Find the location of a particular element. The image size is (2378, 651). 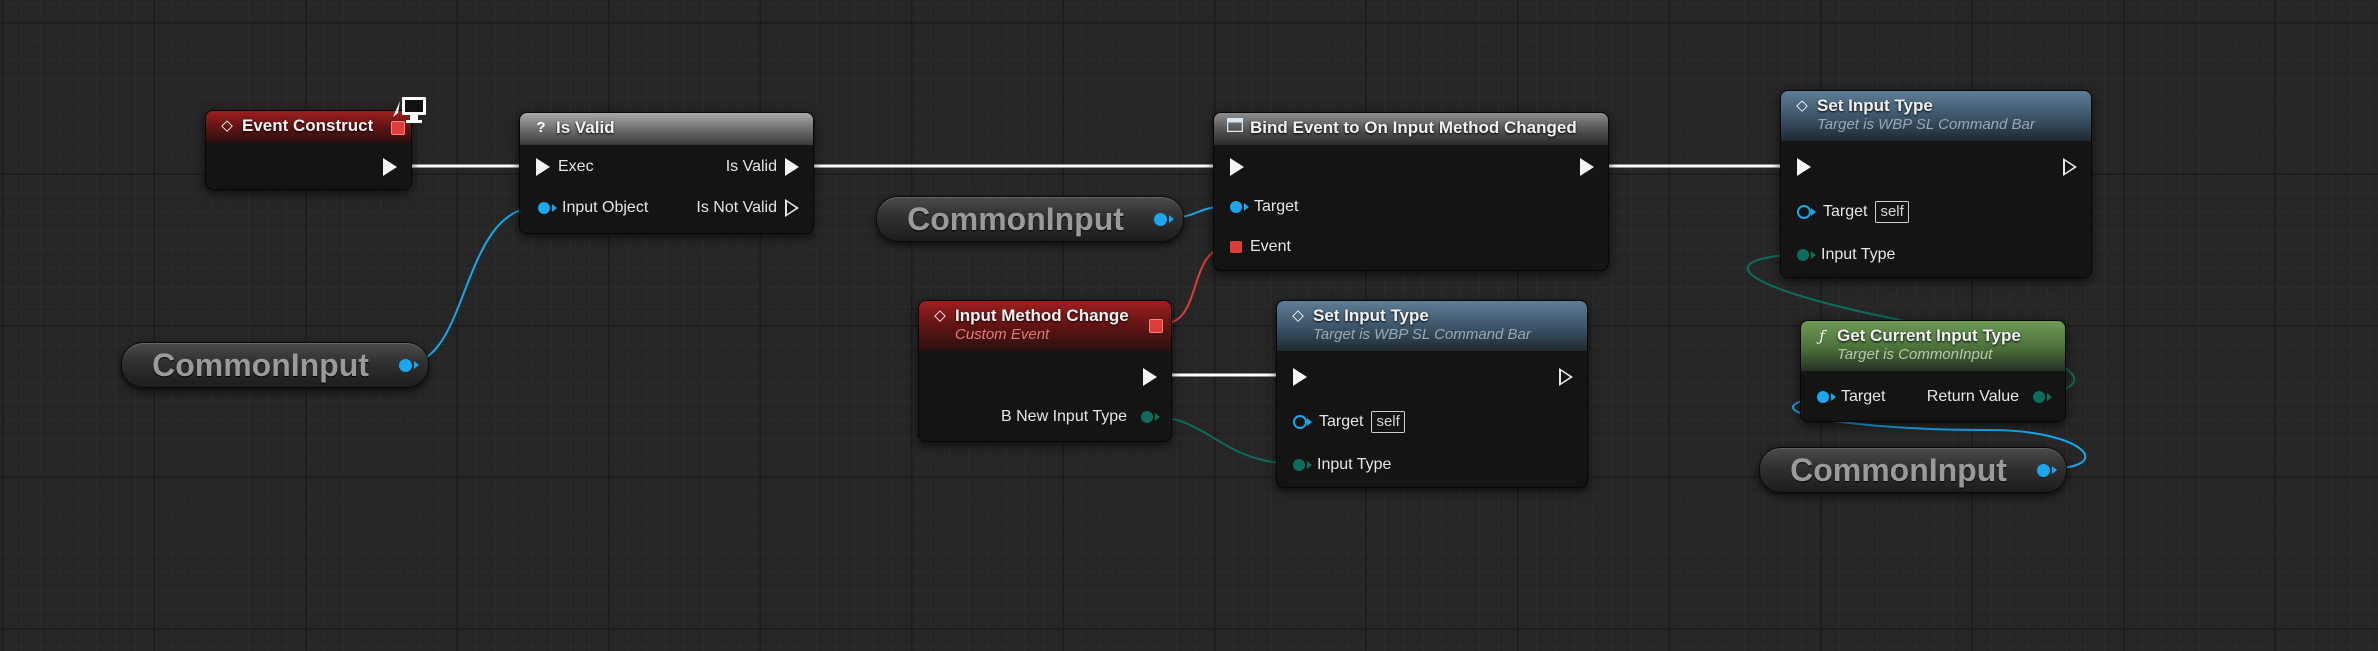

delegate-output-pin is located at coordinates (1156, 326).